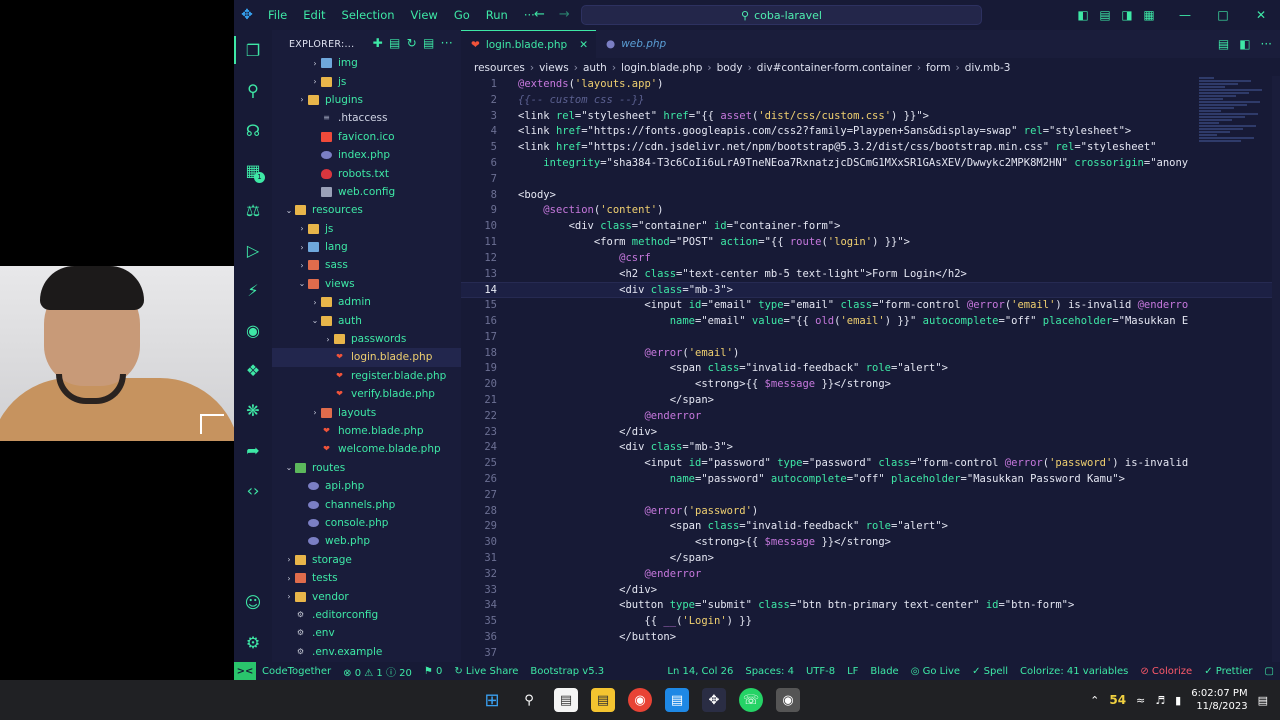 This screenshot has width=1280, height=720. Describe the element at coordinates (870, 85) in the screenshot. I see `code-line: 1 @extends('layouts.app')` at that location.